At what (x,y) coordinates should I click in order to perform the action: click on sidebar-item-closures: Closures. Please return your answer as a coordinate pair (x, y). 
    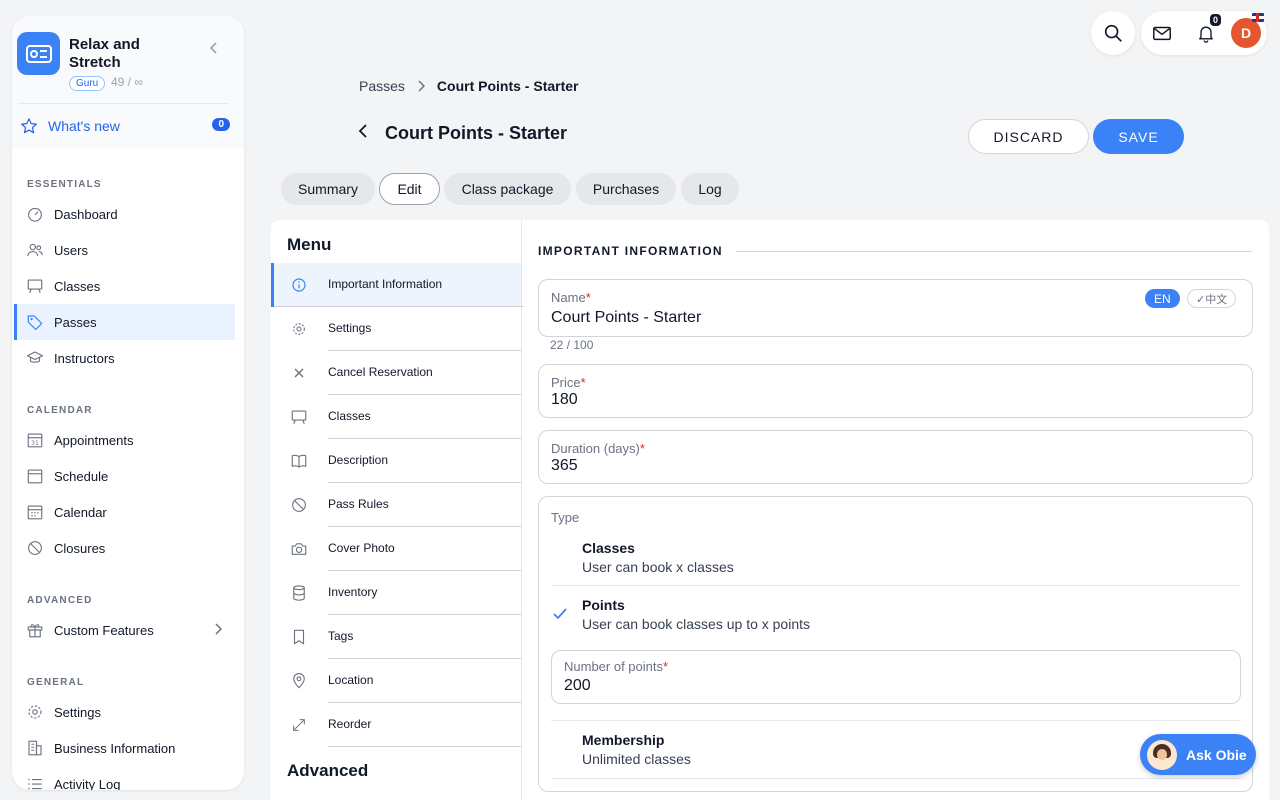
    Looking at the image, I should click on (124, 548).